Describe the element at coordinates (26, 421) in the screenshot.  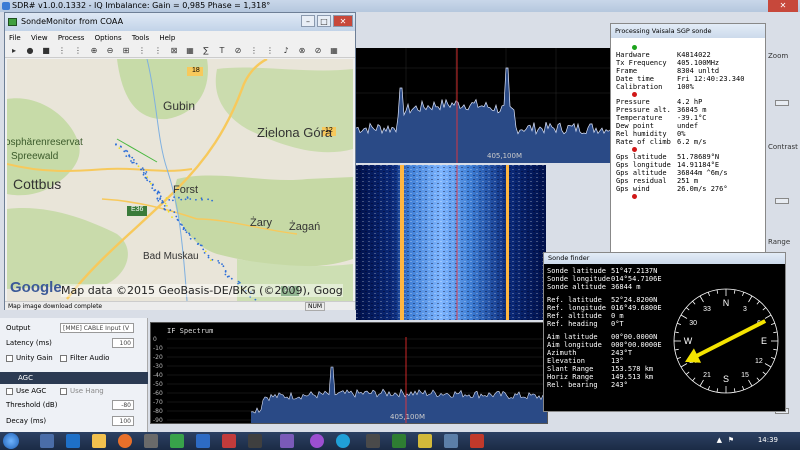
I see `decay-label: Decay (ms)` at that location.